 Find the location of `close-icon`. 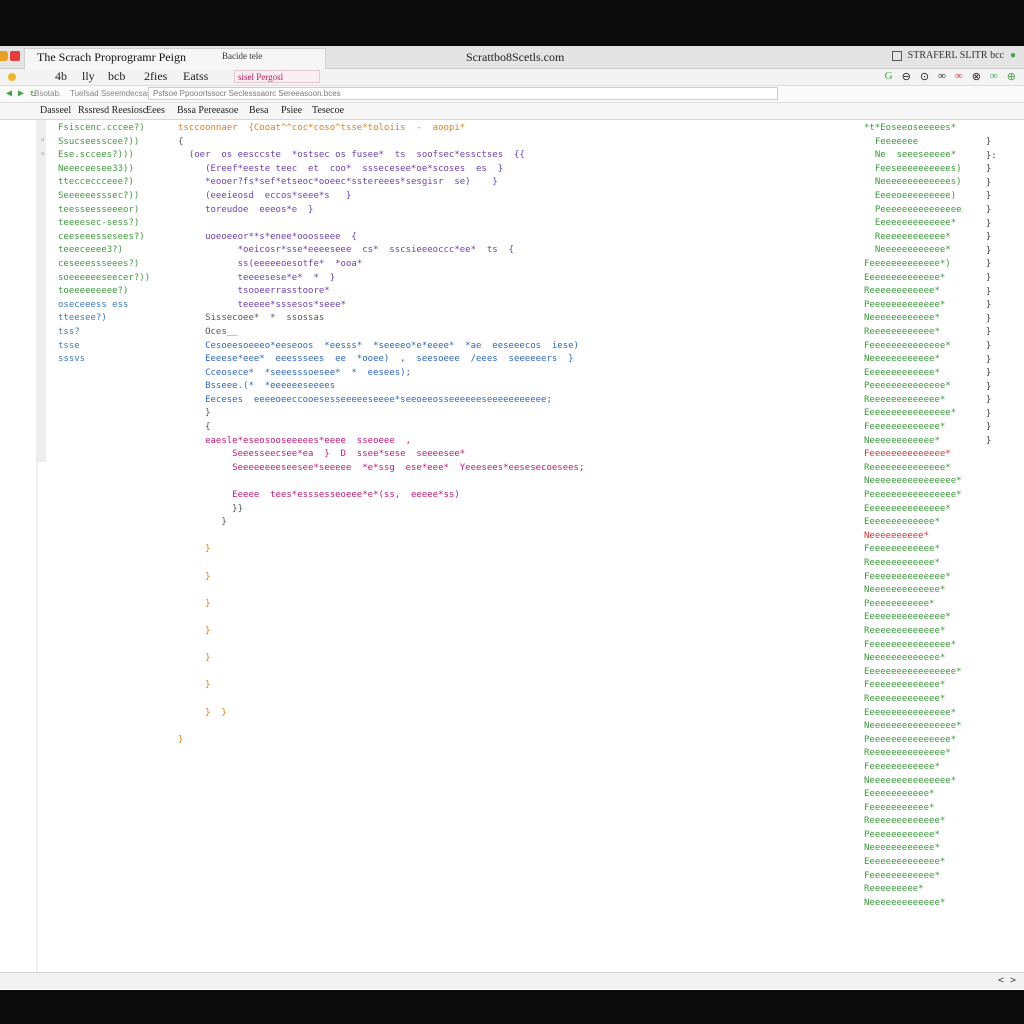

close-icon is located at coordinates (15, 56).